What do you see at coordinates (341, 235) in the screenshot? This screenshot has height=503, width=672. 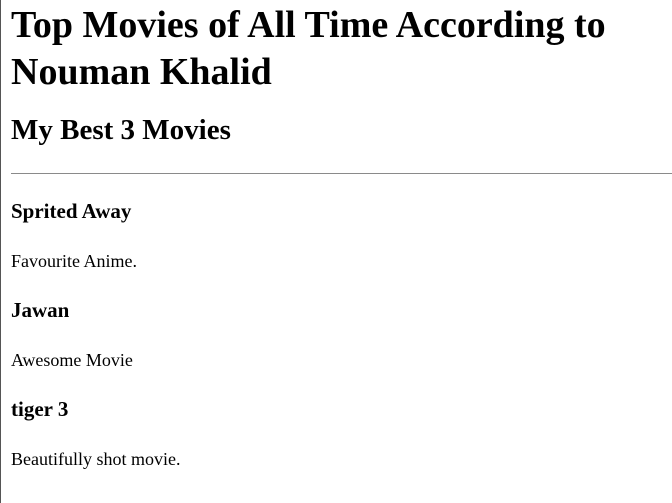 I see `movie-item: Sprited Away Favourite Anime.` at bounding box center [341, 235].